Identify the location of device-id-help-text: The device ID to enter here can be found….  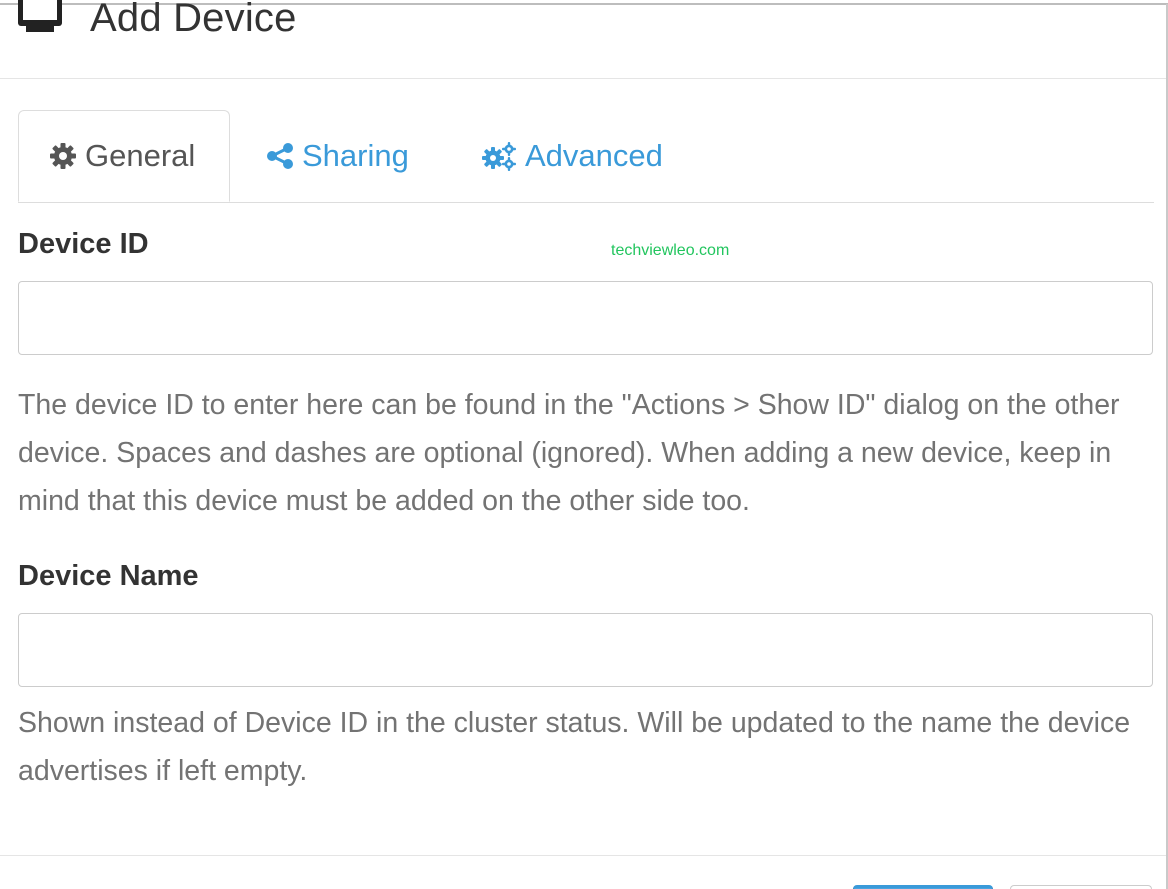
(569, 453).